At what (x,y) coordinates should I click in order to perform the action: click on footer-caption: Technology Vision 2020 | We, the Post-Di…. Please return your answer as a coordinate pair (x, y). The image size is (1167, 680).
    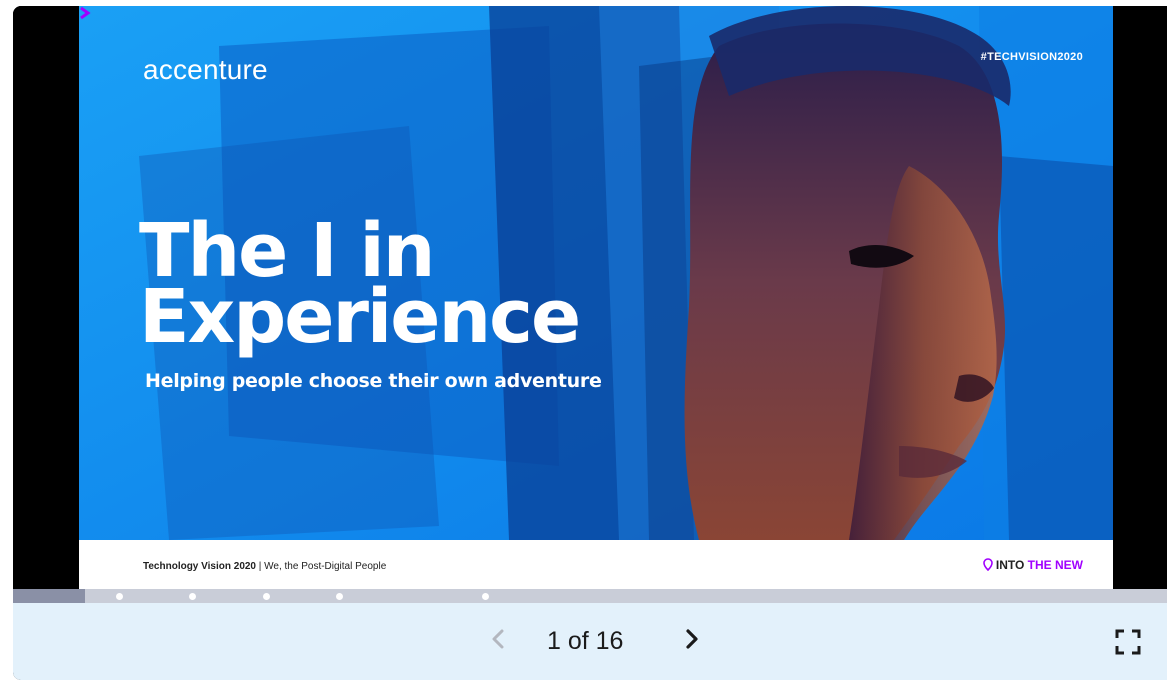
    Looking at the image, I should click on (264, 566).